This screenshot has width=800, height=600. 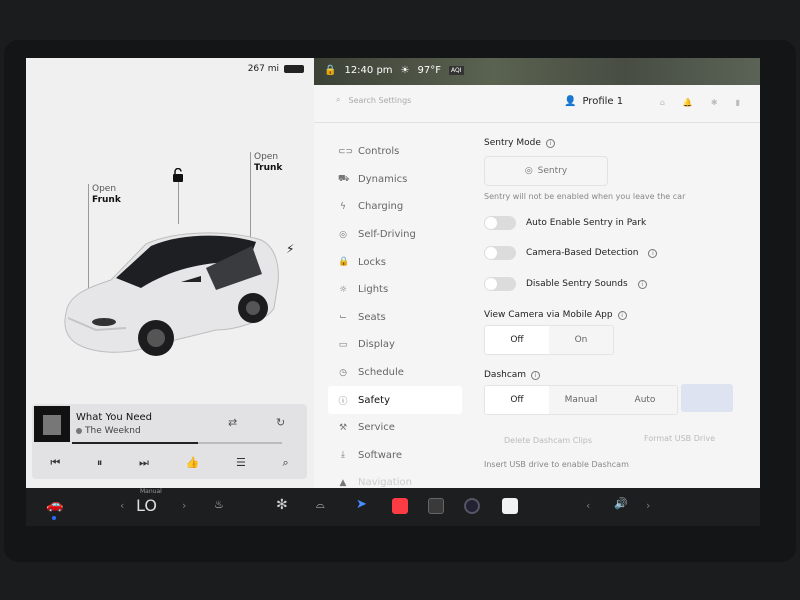 I want to click on repeat-icon: ↻, so click(x=280, y=422).